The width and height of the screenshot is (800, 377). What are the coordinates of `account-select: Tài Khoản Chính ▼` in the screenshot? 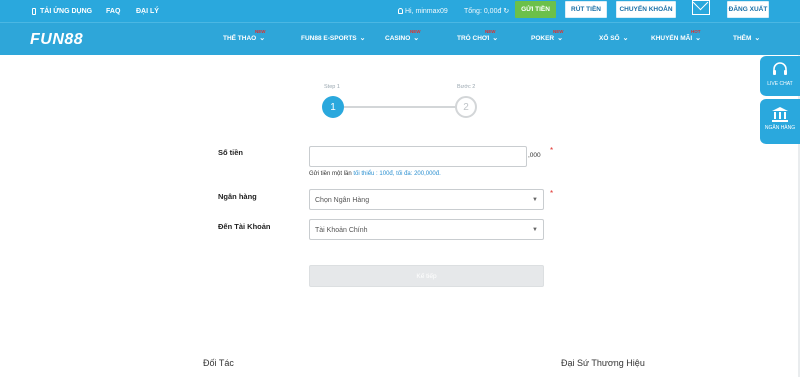 It's located at (426, 229).